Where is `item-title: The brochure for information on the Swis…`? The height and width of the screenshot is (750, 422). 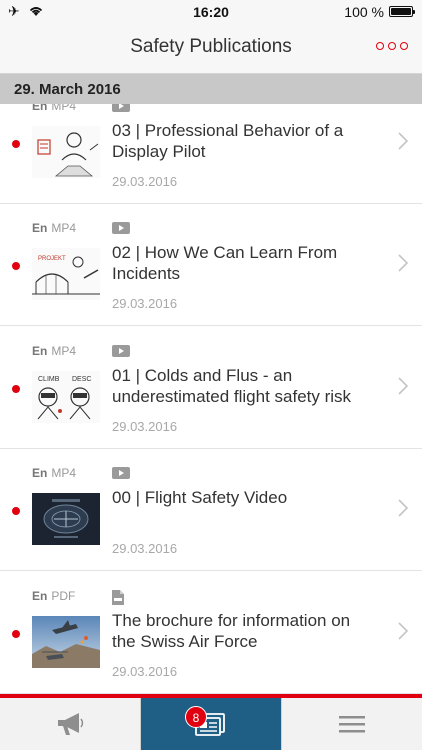 item-title: The brochure for information on the Swis… is located at coordinates (231, 631).